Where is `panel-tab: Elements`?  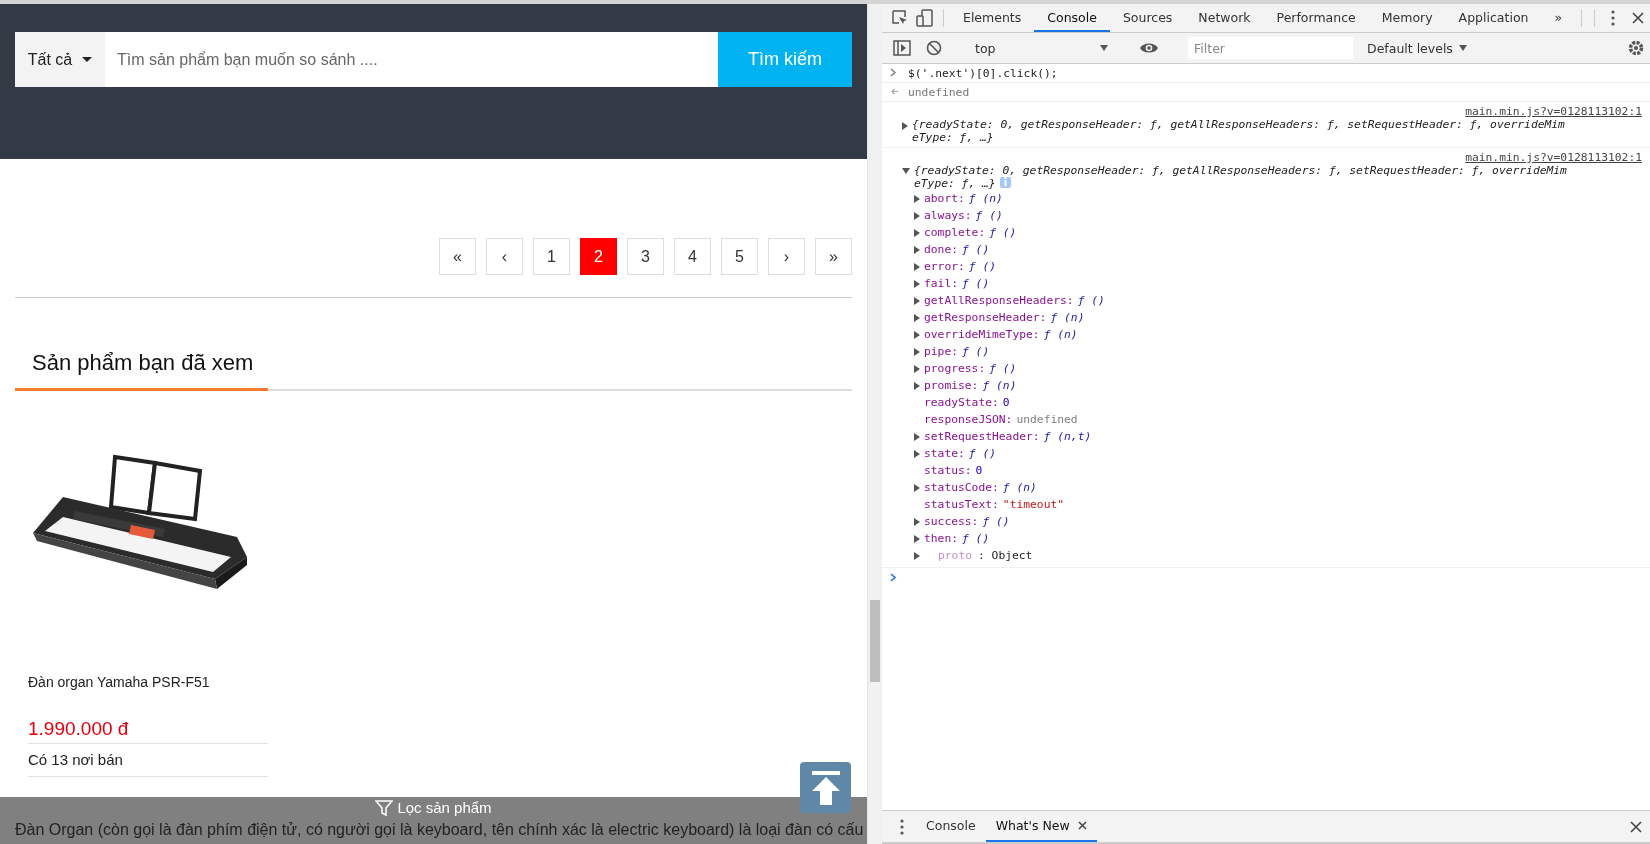
panel-tab: Elements is located at coordinates (992, 18).